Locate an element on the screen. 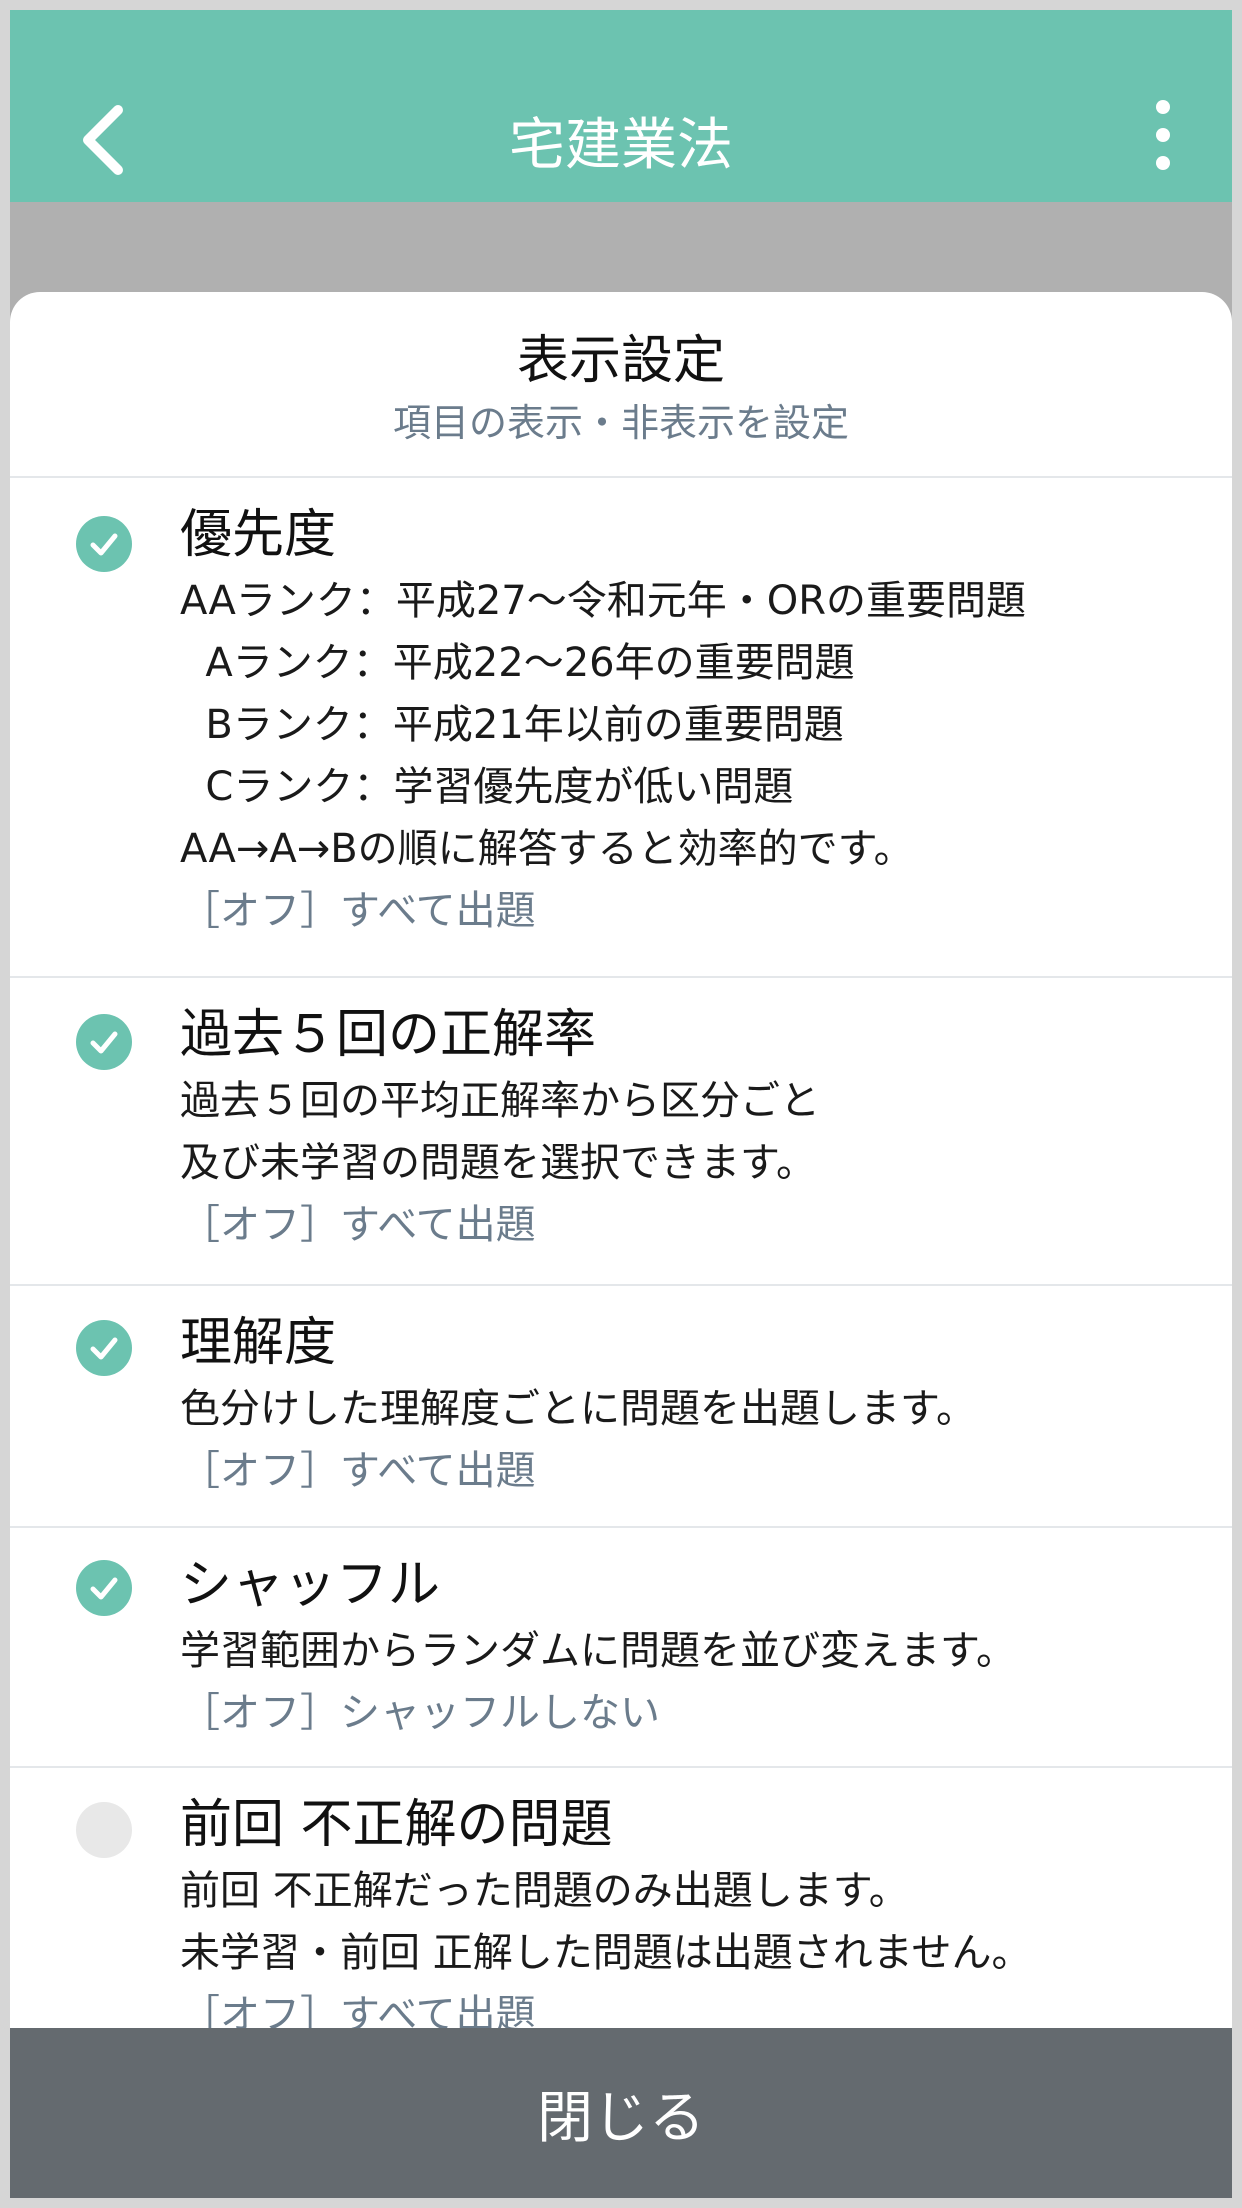 This screenshot has width=1242, height=2208. more-vertical-icon is located at coordinates (1163, 135).